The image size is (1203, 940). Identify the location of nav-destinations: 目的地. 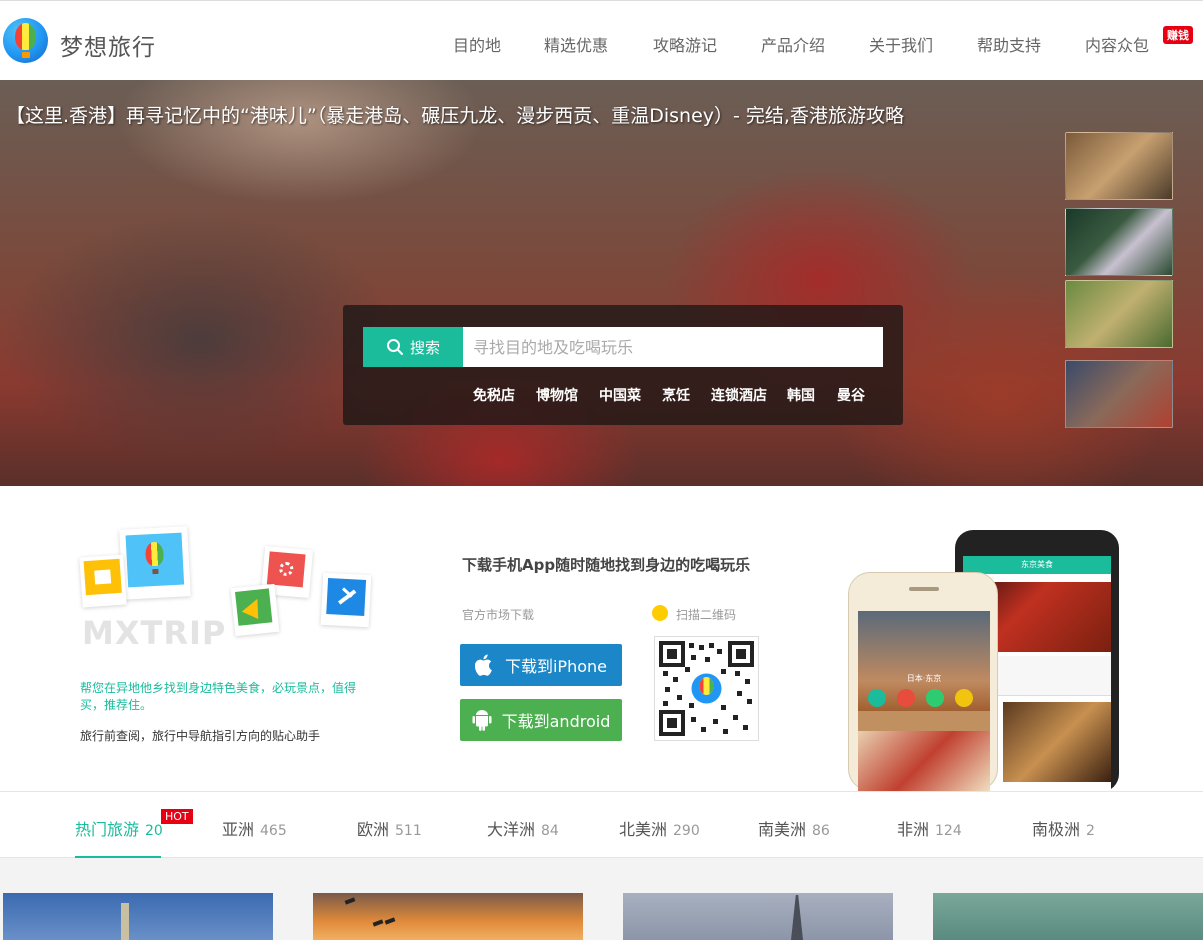
(477, 44).